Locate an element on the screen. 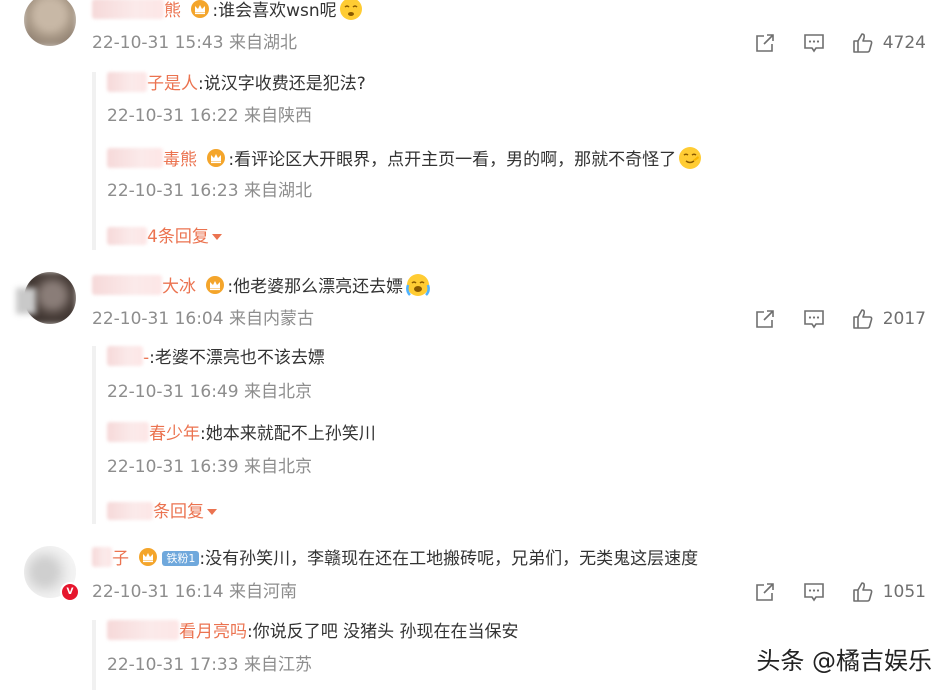 Image resolution: width=950 pixels, height=690 pixels. reply: 春少年:她本来就配不上孙笑川 is located at coordinates (241, 434).